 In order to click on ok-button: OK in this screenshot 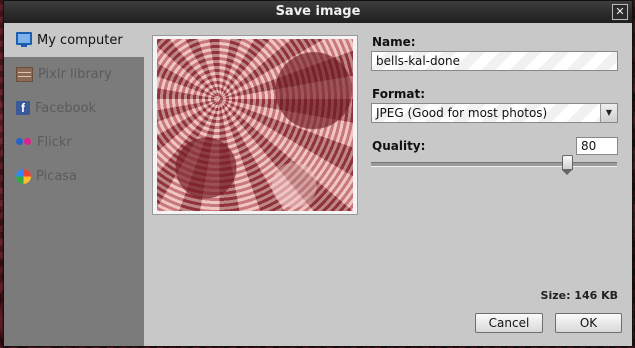, I will do `click(588, 323)`.